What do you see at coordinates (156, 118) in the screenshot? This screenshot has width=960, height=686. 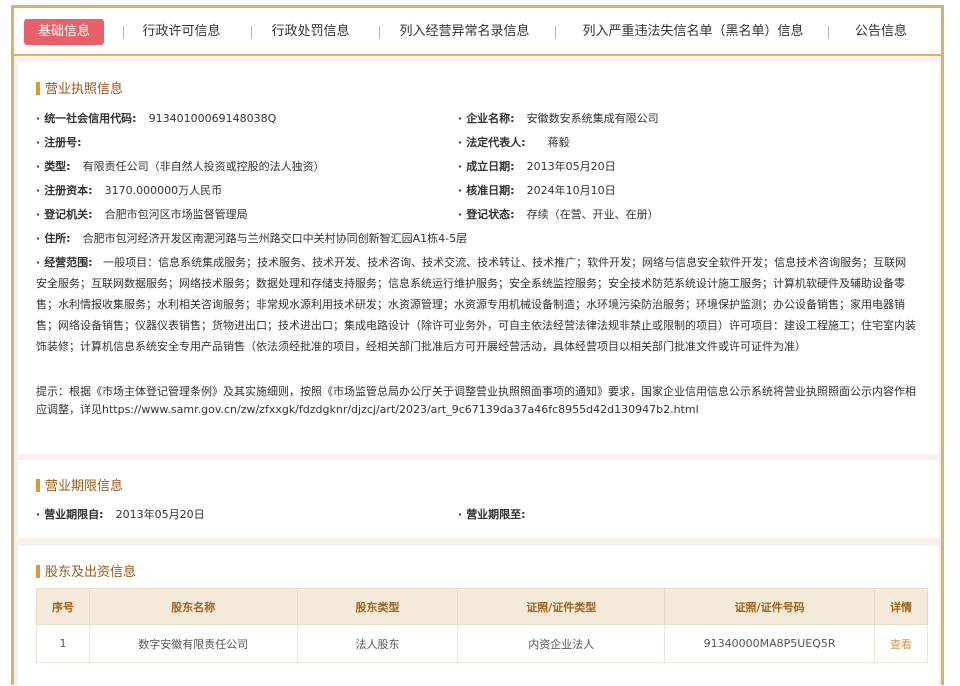 I see `credit-code-row: · 统一社会信用代码: 91340100069148038Q` at bounding box center [156, 118].